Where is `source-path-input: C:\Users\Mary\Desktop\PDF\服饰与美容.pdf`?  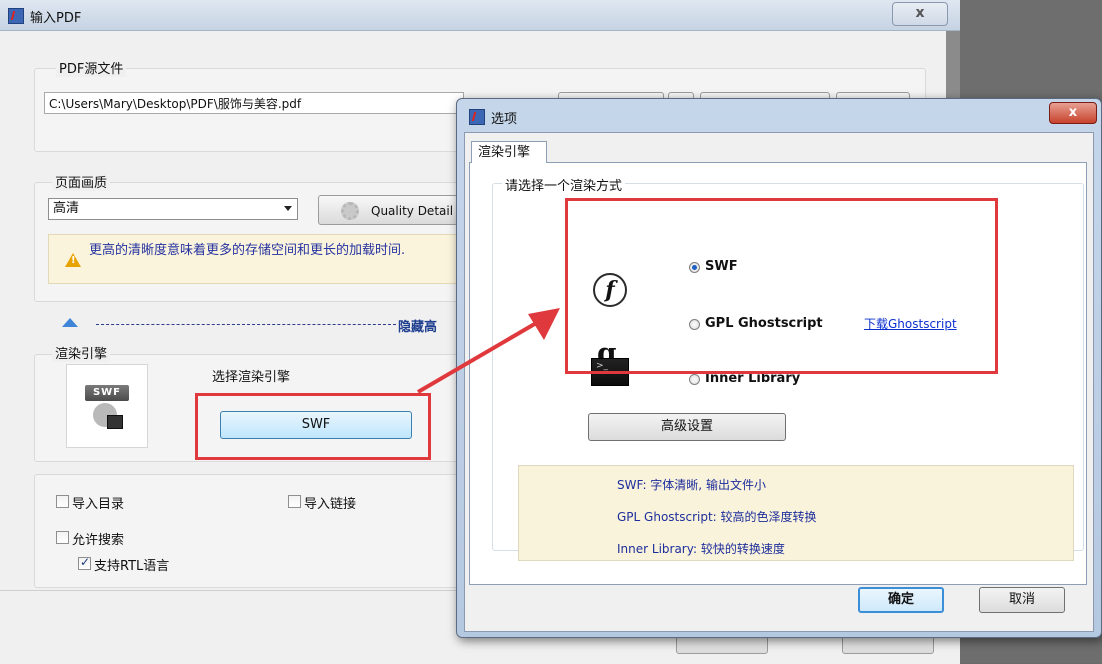 source-path-input: C:\Users\Mary\Desktop\PDF\服饰与美容.pdf is located at coordinates (254, 103).